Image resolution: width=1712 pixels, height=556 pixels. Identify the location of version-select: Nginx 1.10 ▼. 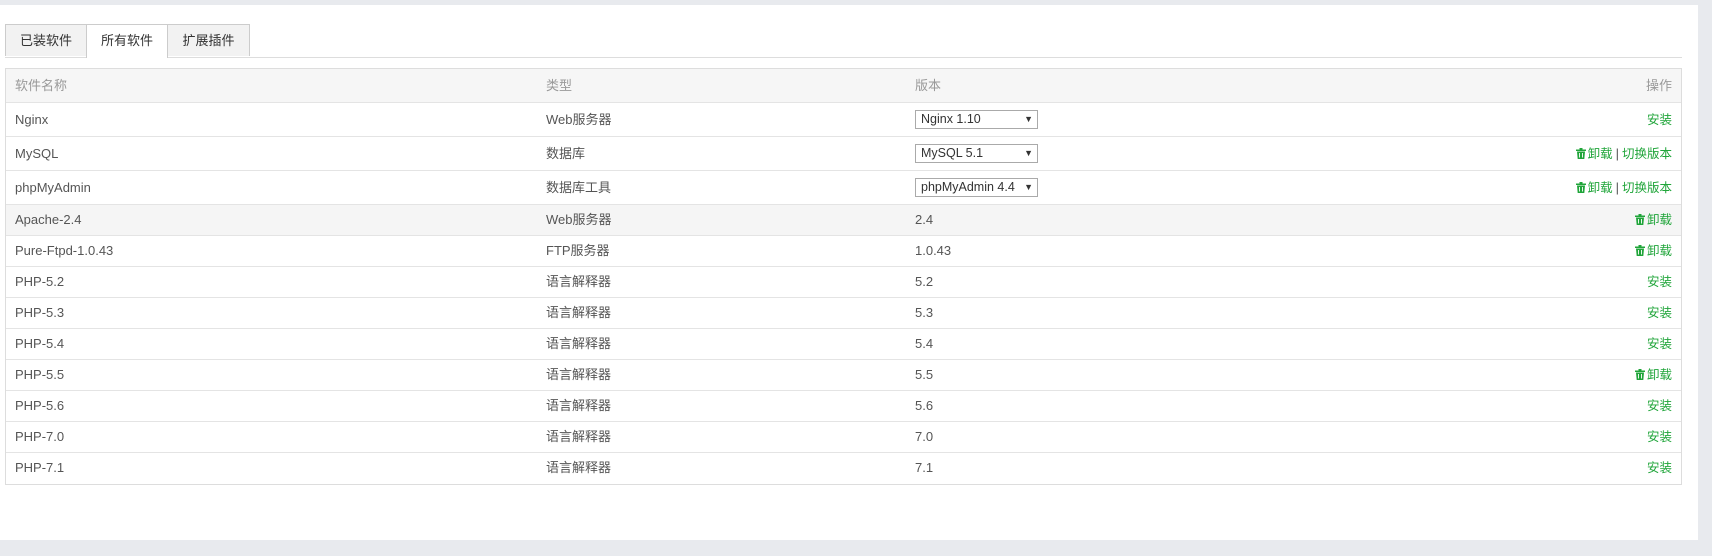
(976, 119).